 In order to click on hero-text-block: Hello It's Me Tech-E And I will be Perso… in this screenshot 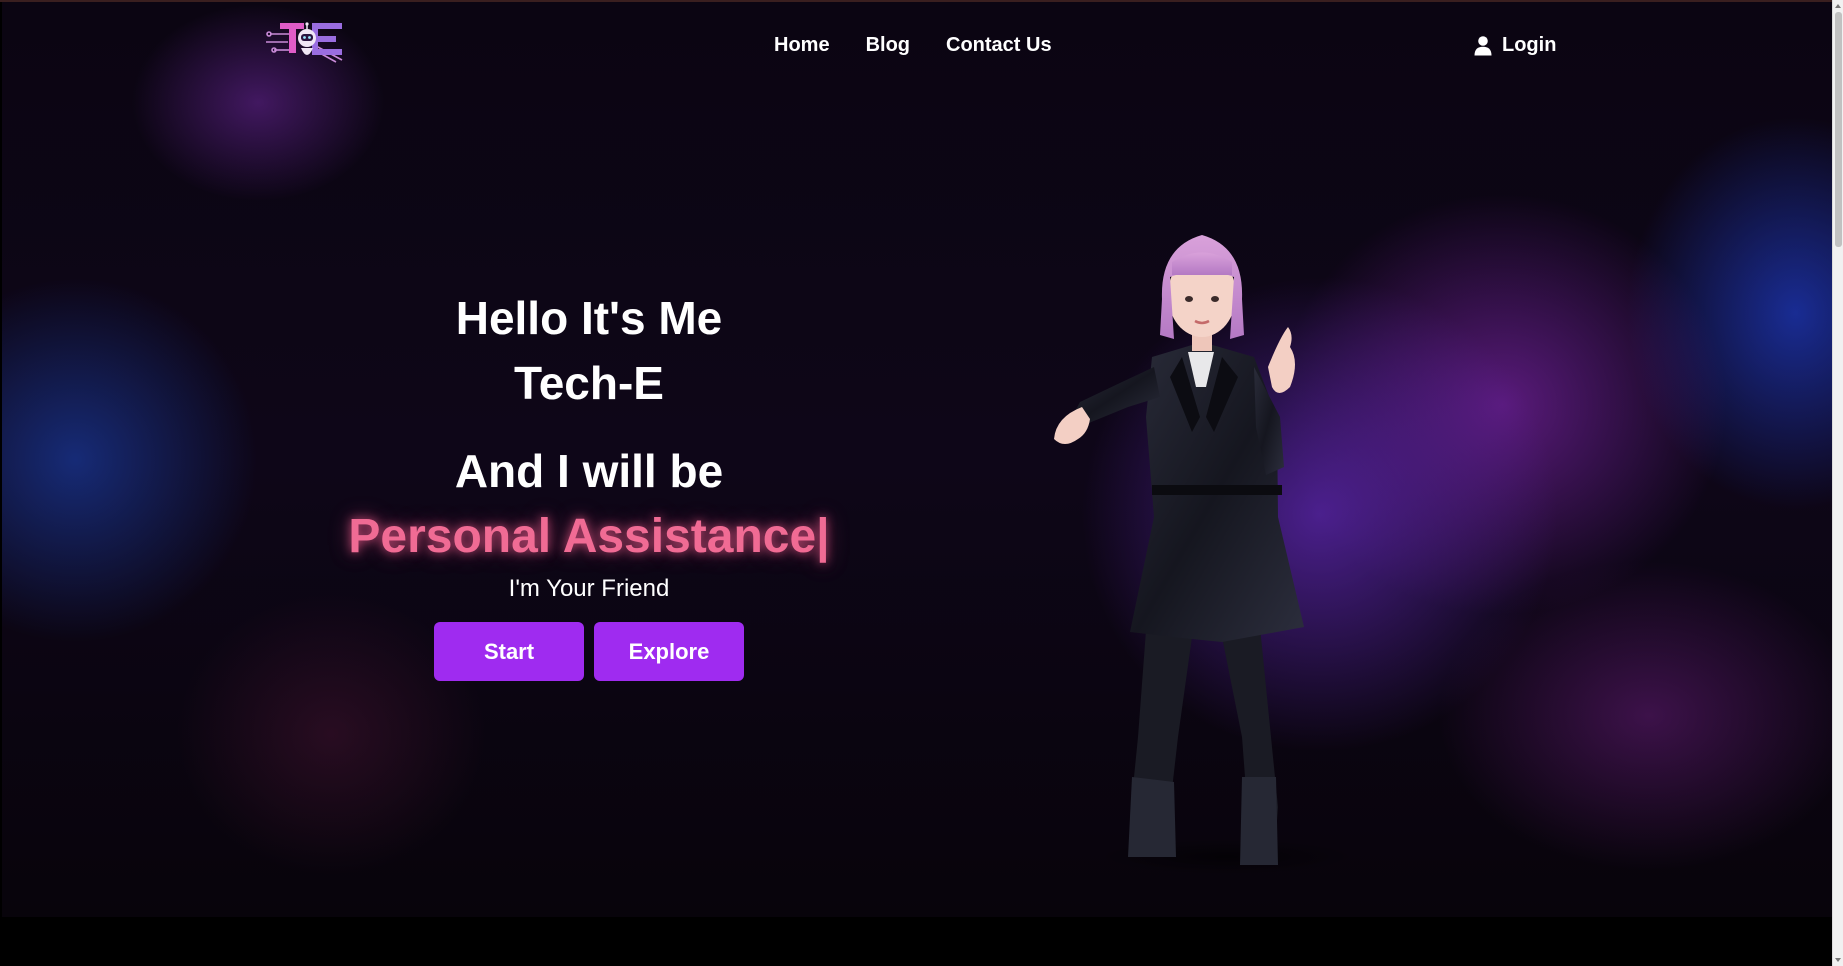, I will do `click(589, 483)`.